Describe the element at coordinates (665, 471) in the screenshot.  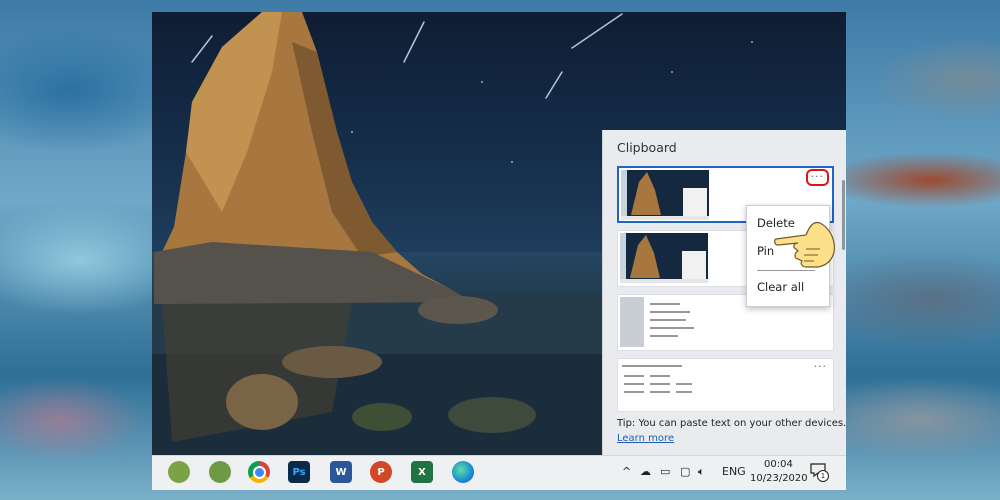
I see `battery-icon: ▭` at that location.